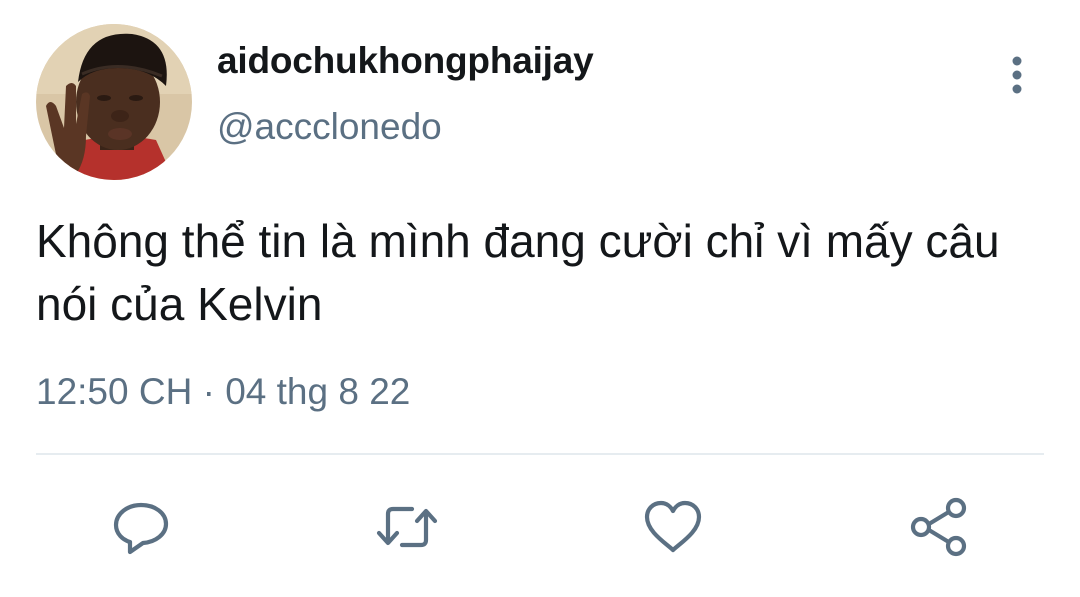 Image resolution: width=1080 pixels, height=597 pixels. I want to click on retweet-button, so click(407, 527).